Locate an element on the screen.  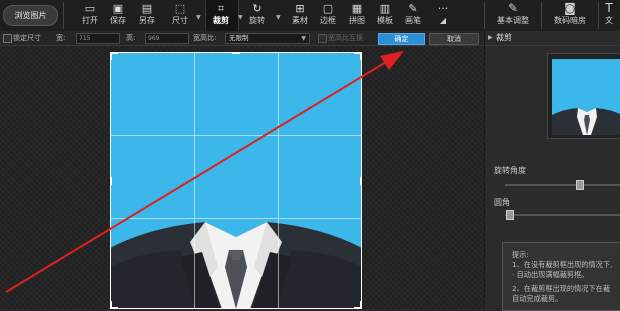
more-icon: ··· is located at coordinates (443, 8).